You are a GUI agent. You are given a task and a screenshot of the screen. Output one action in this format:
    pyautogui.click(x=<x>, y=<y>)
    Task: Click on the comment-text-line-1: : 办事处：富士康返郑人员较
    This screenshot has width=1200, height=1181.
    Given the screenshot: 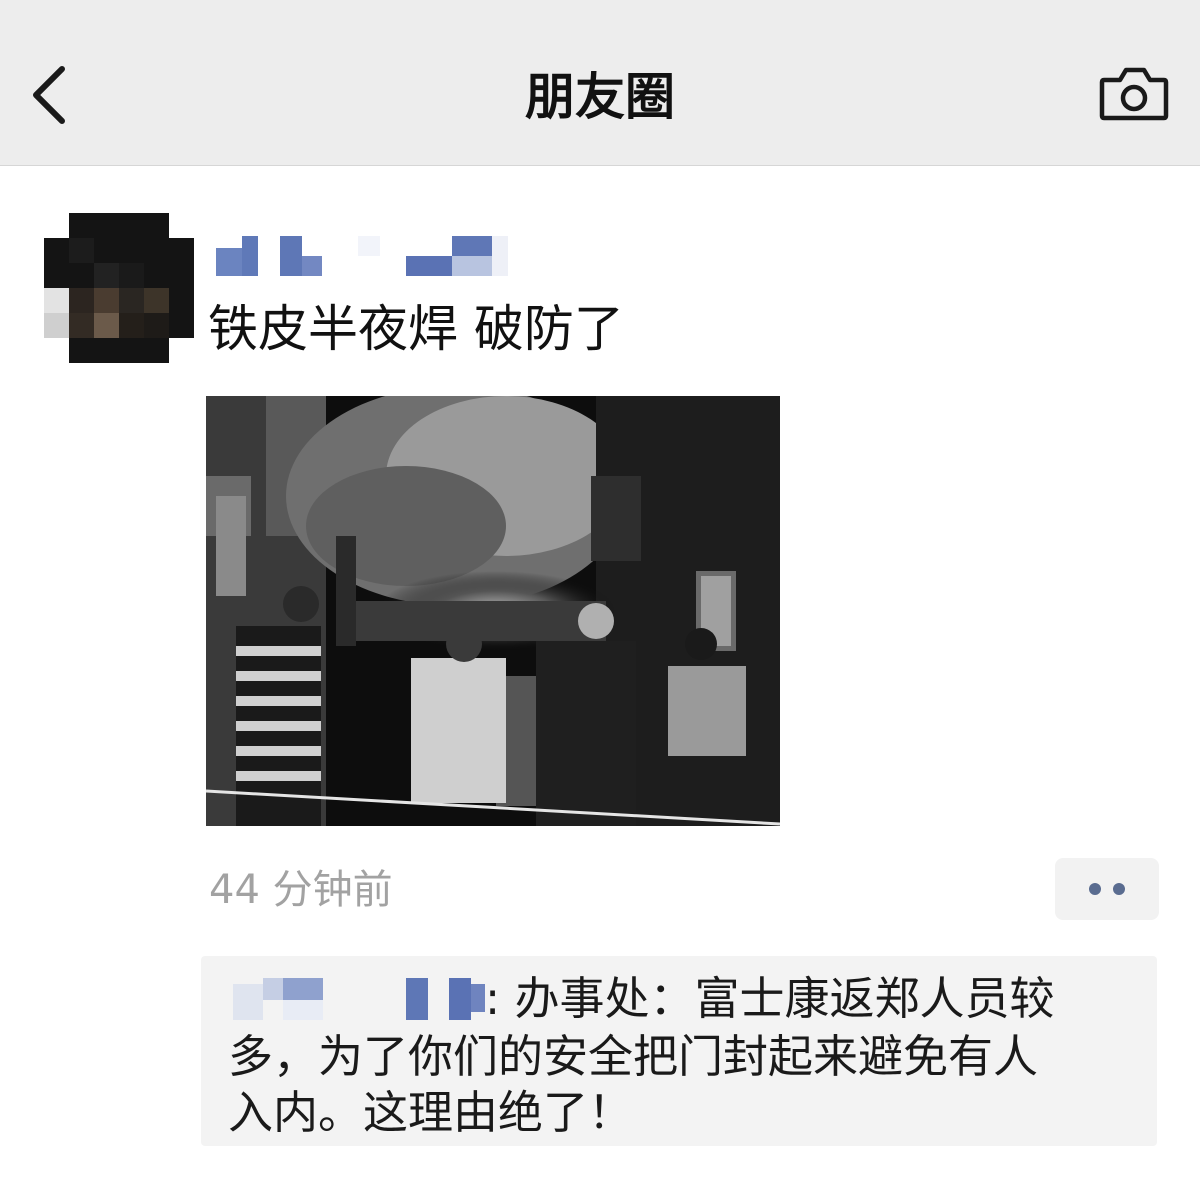 What is the action you would take?
    pyautogui.click(x=770, y=998)
    